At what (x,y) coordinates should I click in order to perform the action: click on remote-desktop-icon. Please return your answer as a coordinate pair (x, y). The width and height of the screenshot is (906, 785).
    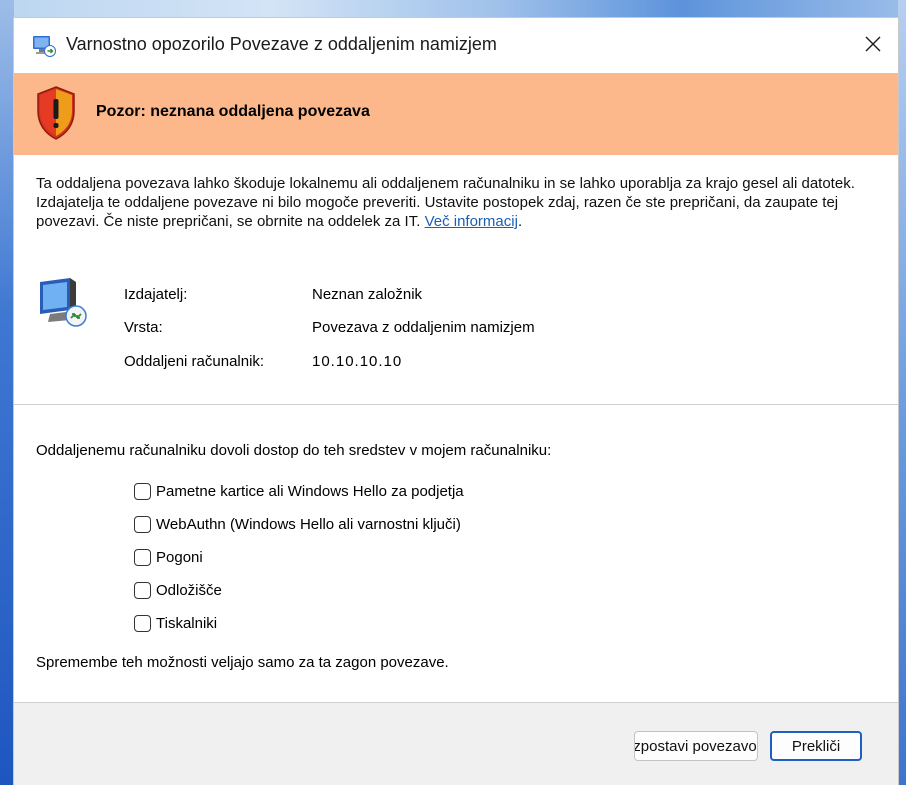
    Looking at the image, I should click on (44, 46).